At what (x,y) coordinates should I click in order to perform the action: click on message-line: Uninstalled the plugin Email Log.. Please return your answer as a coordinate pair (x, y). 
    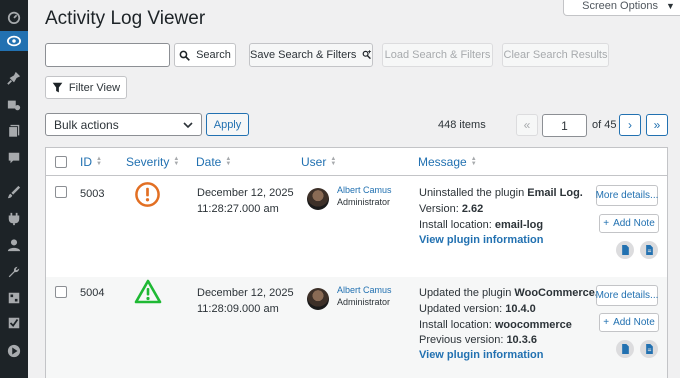
    Looking at the image, I should click on (501, 193).